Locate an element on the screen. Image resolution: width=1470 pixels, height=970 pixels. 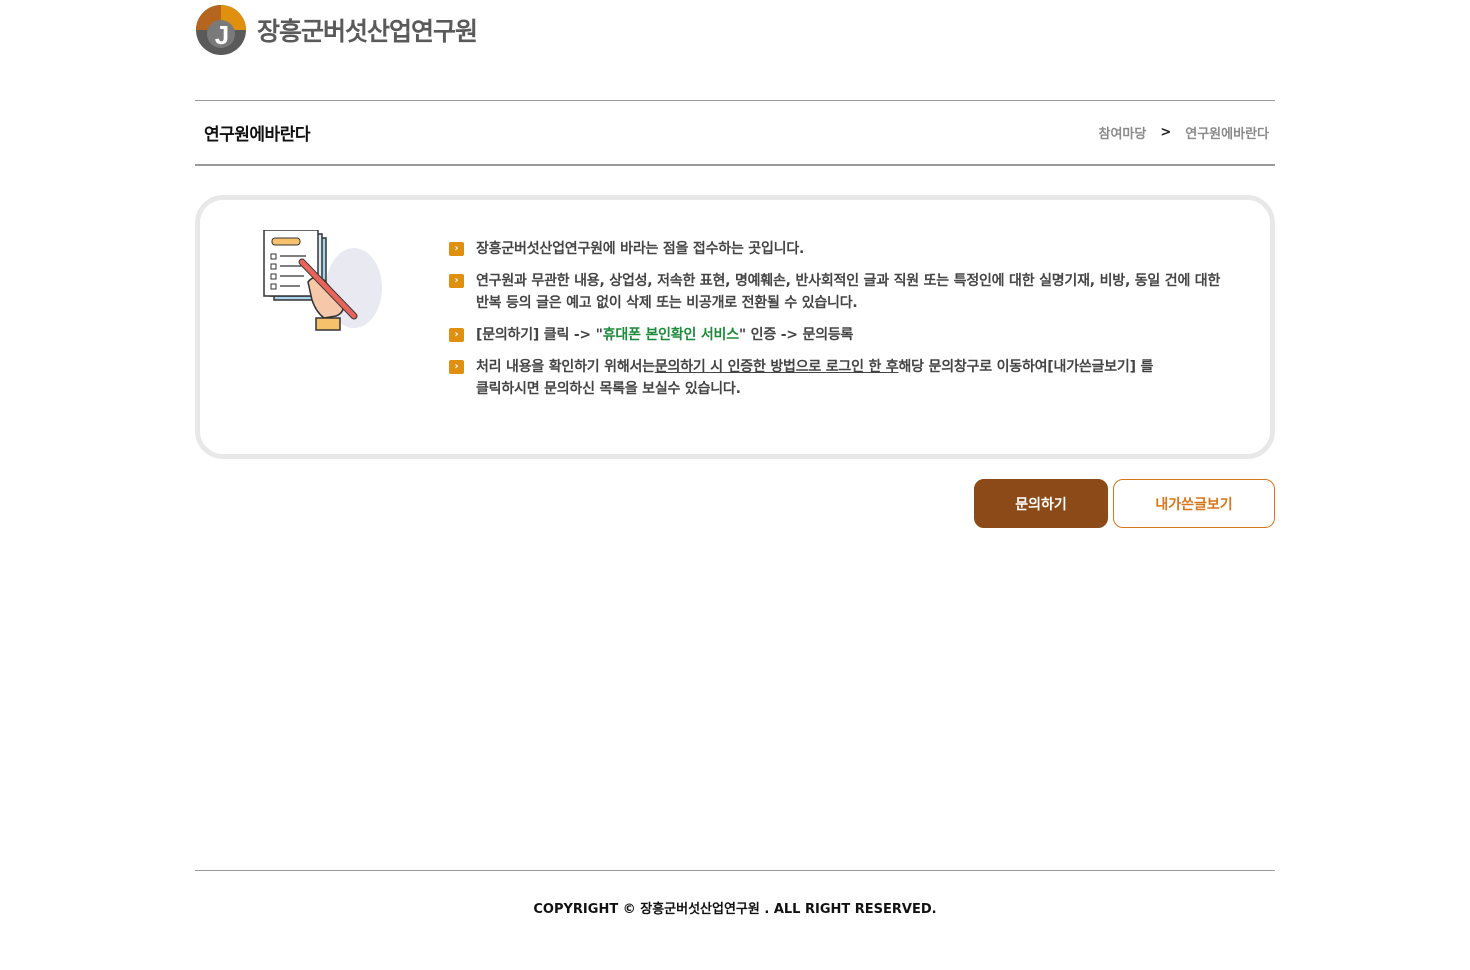
page-title-bar: 연구원에바란다 참여마당 > 연구원에바란다 is located at coordinates (735, 133).